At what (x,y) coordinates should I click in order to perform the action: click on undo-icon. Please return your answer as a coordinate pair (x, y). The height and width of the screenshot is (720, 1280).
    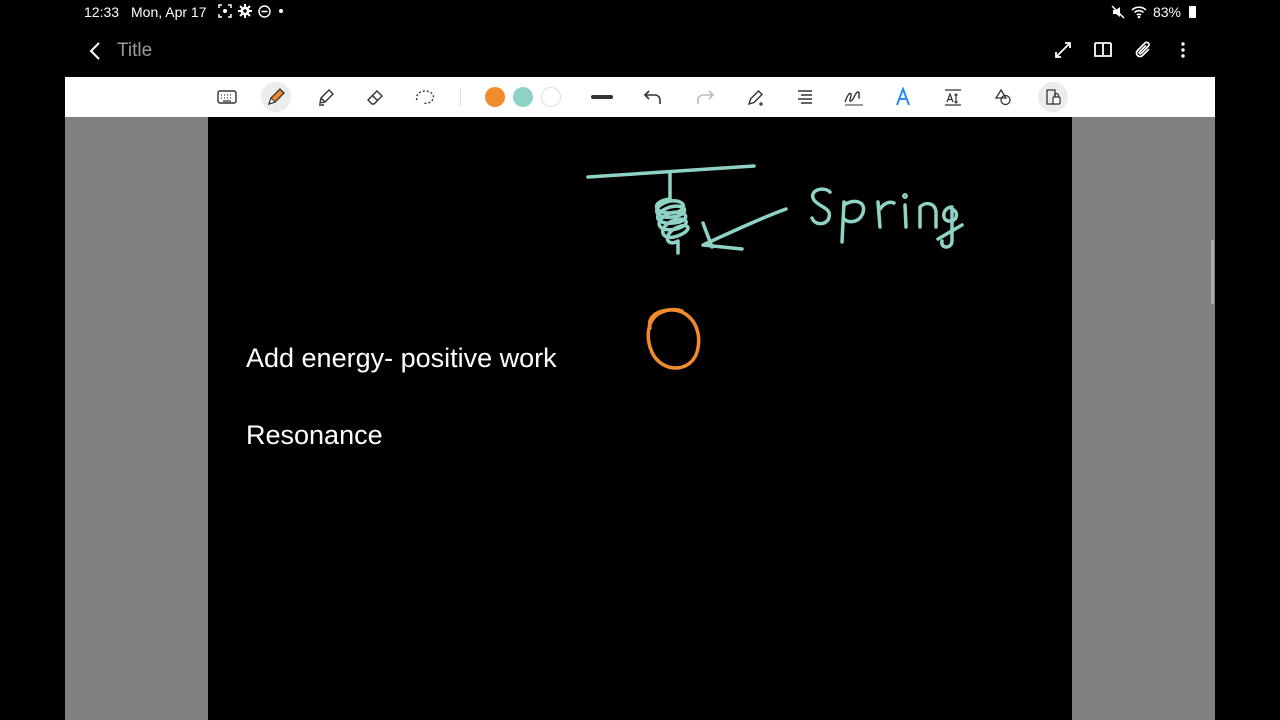
    Looking at the image, I should click on (652, 97).